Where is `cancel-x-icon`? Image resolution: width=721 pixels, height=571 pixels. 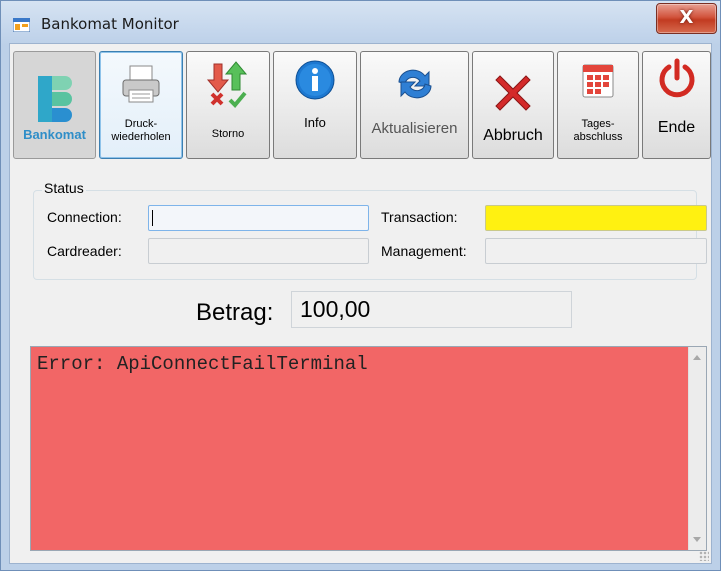 cancel-x-icon is located at coordinates (513, 93).